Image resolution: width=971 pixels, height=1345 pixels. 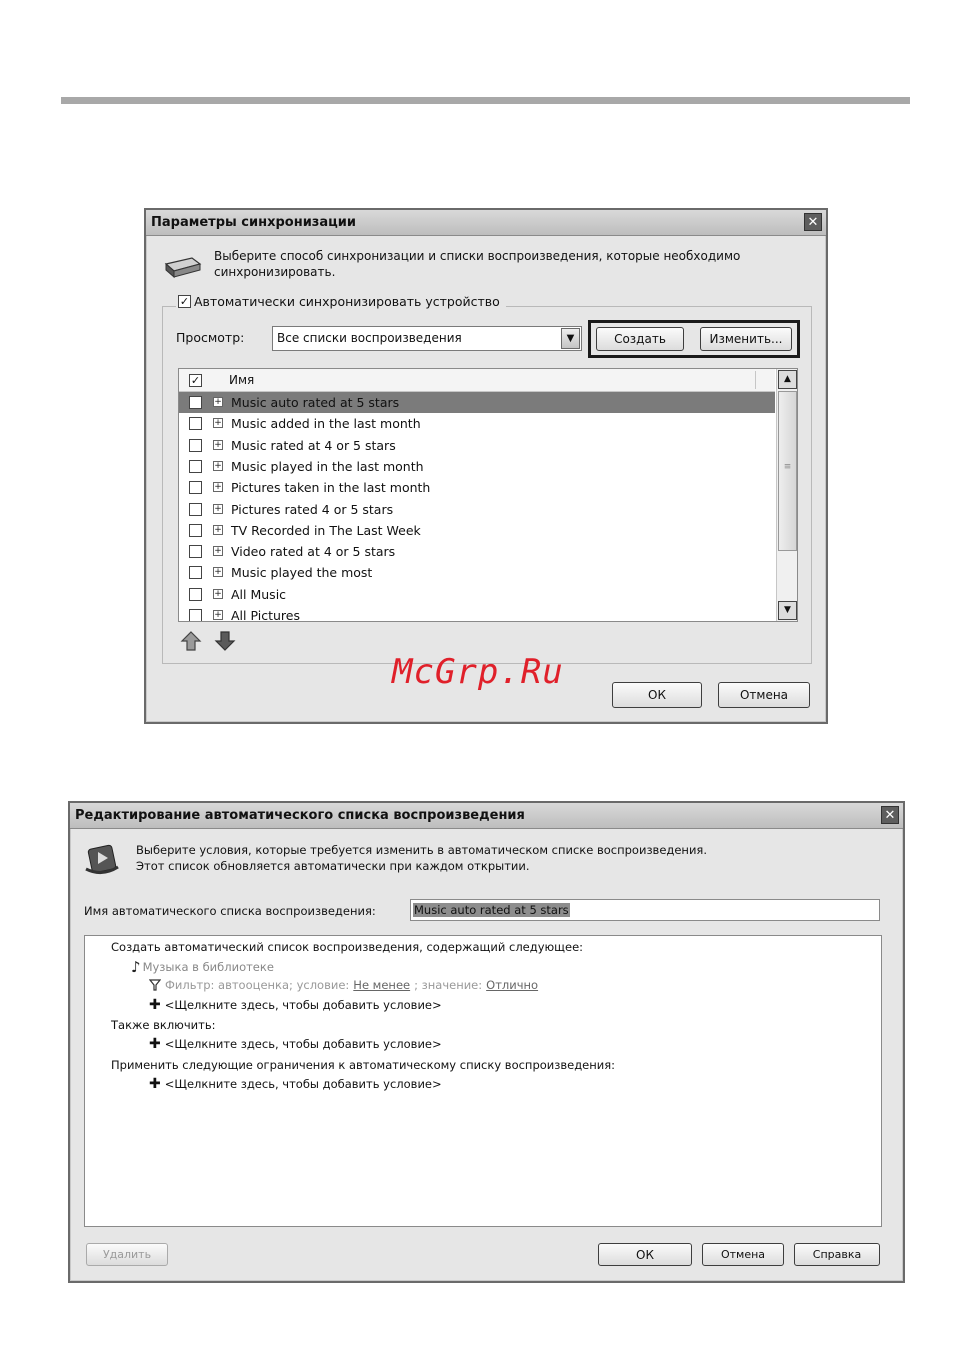 What do you see at coordinates (787, 610) in the screenshot?
I see `scroll-down-button: ▼` at bounding box center [787, 610].